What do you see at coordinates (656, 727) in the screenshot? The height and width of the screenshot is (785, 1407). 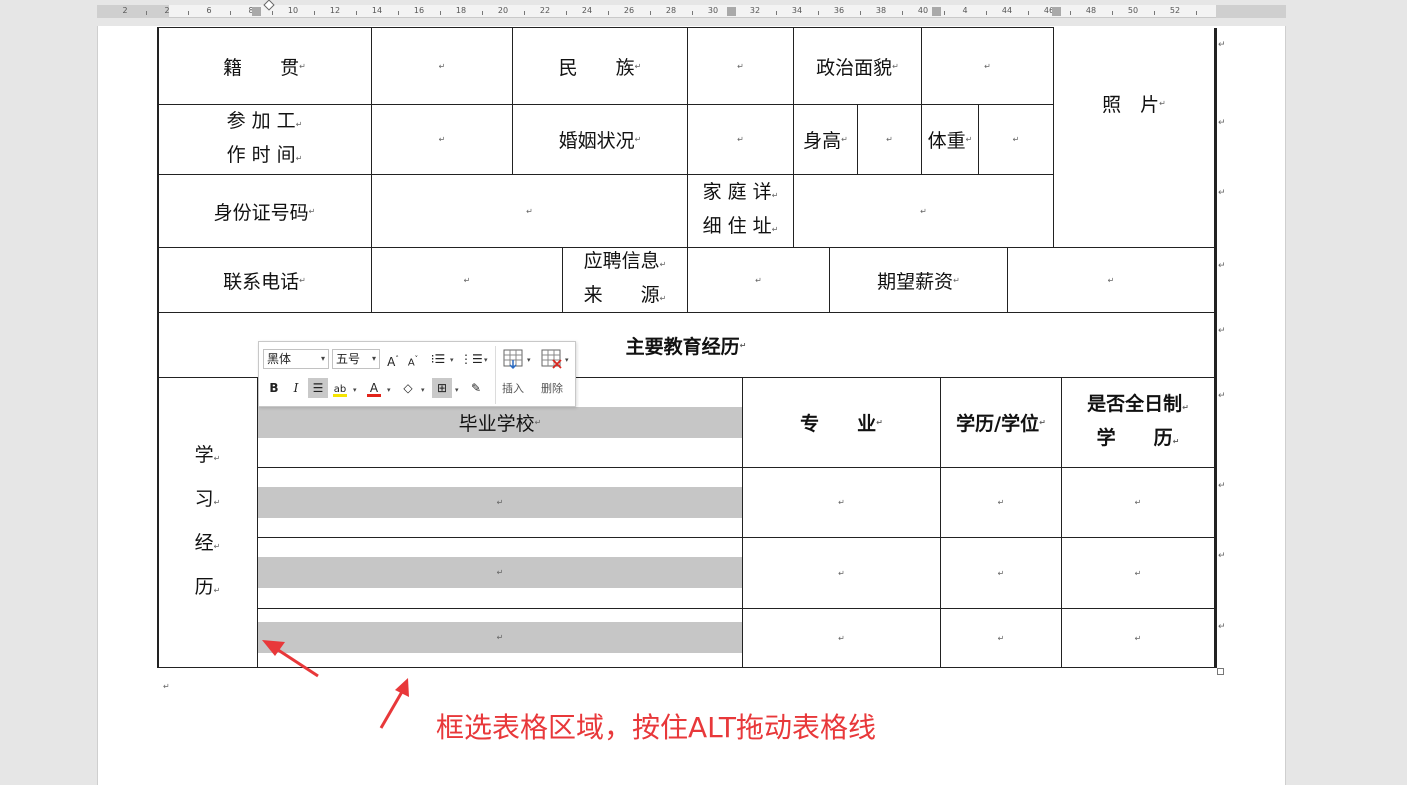 I see `annotation-text: 框选表格区域，按住ALT拖动表格线` at bounding box center [656, 727].